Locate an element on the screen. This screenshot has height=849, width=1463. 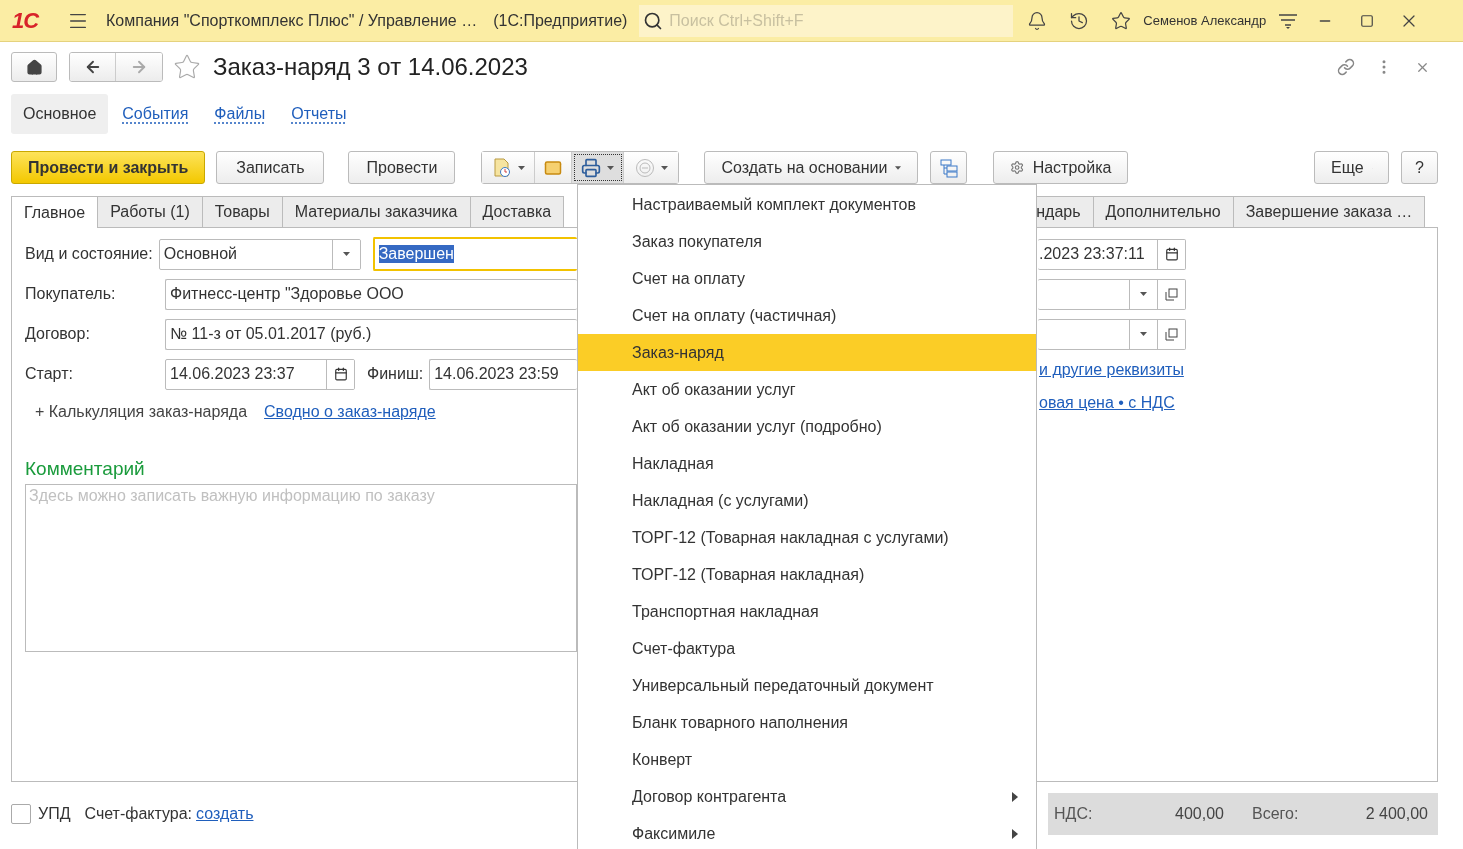
menu-item: ТОРГ-12 (Товарная накладная) is located at coordinates (807, 574).